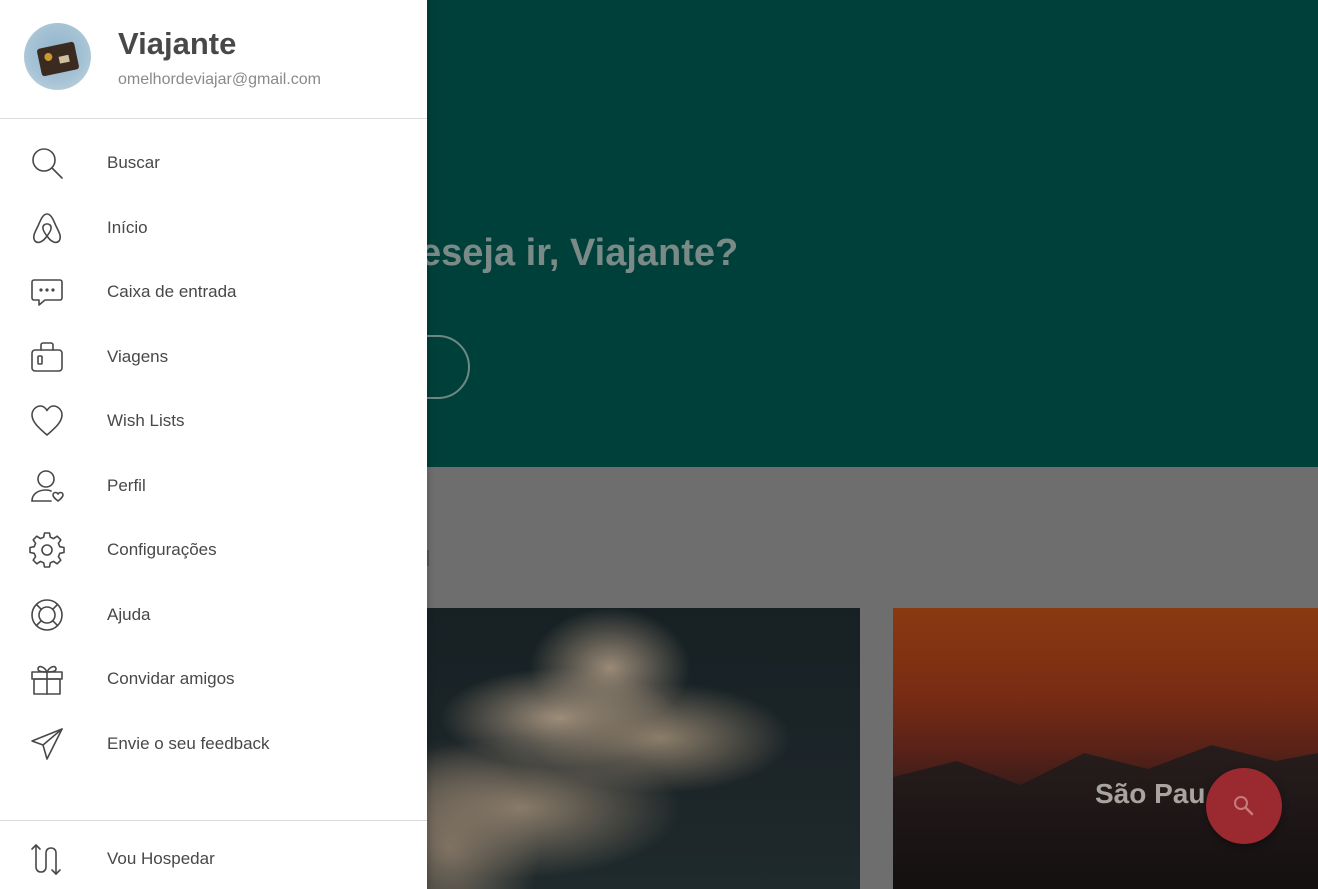 The image size is (1318, 889). Describe the element at coordinates (133, 163) in the screenshot. I see `menu-item-label: Buscar` at that location.